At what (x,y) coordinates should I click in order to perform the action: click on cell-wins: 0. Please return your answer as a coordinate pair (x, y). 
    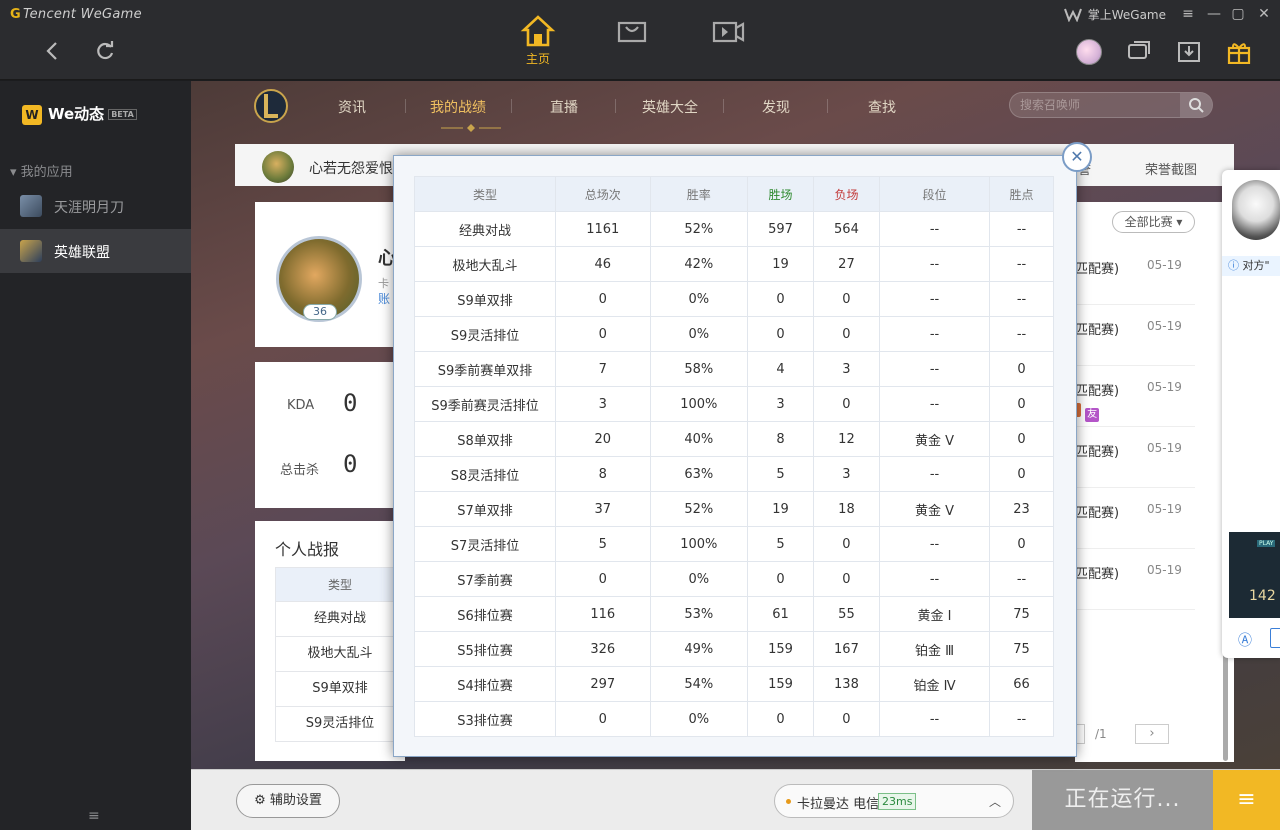
    Looking at the image, I should click on (780, 579).